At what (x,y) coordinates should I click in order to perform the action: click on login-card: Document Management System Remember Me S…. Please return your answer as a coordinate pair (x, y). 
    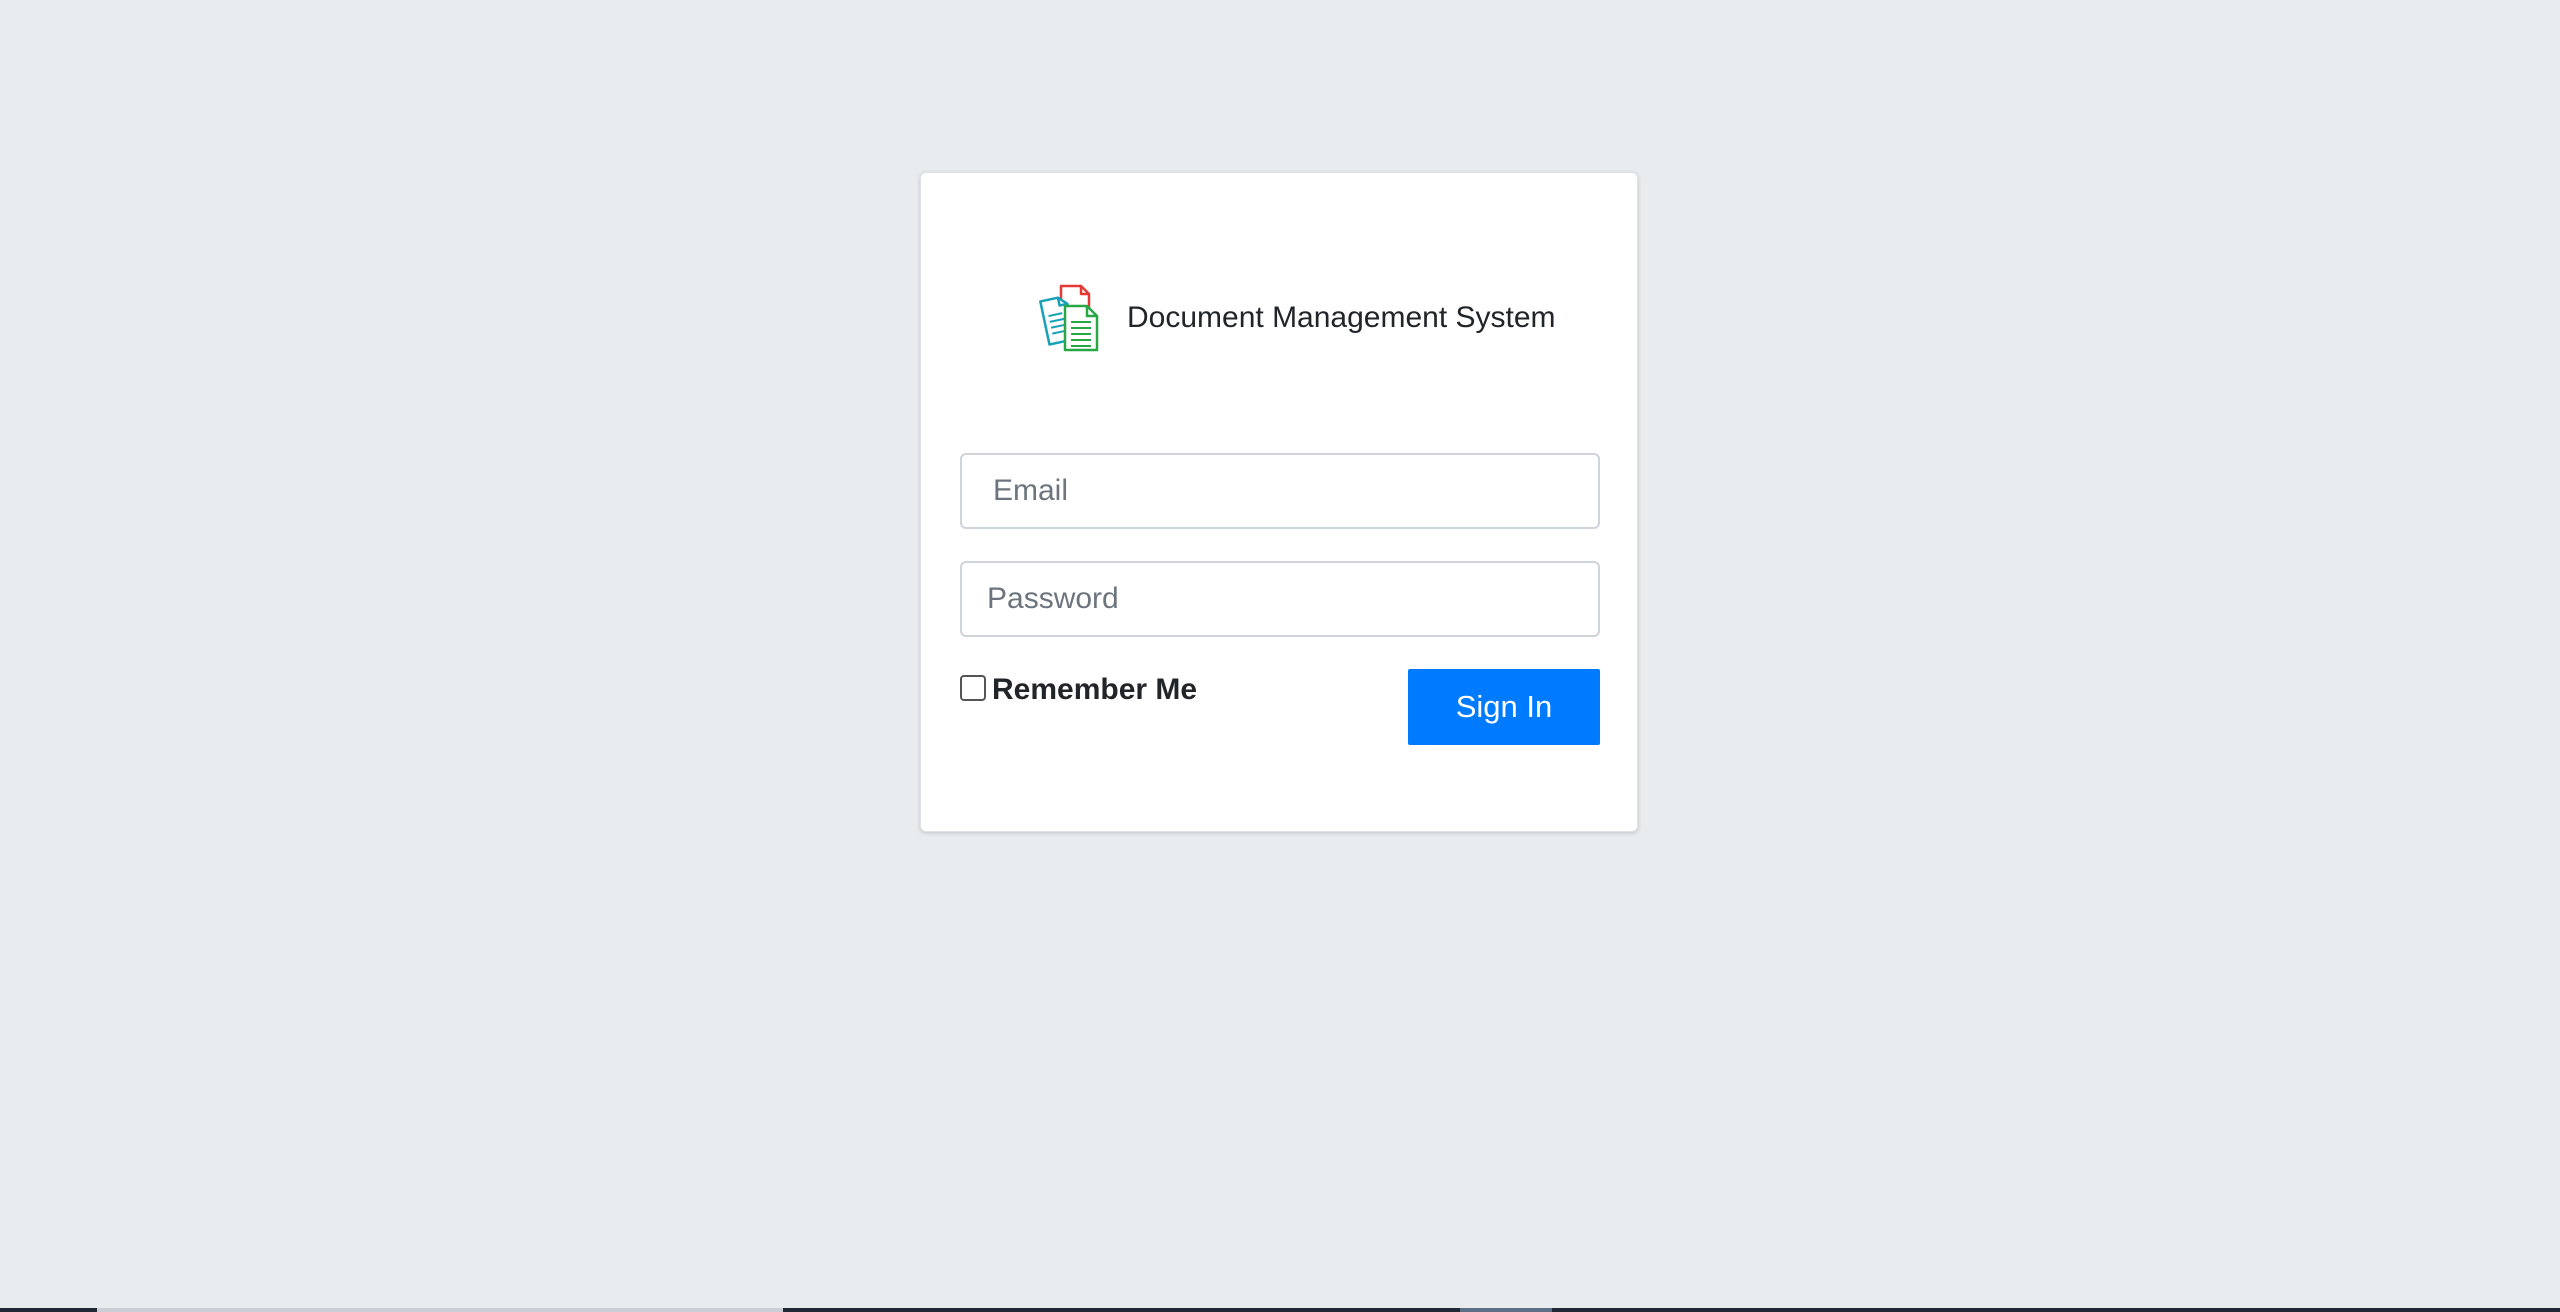
    Looking at the image, I should click on (1279, 502).